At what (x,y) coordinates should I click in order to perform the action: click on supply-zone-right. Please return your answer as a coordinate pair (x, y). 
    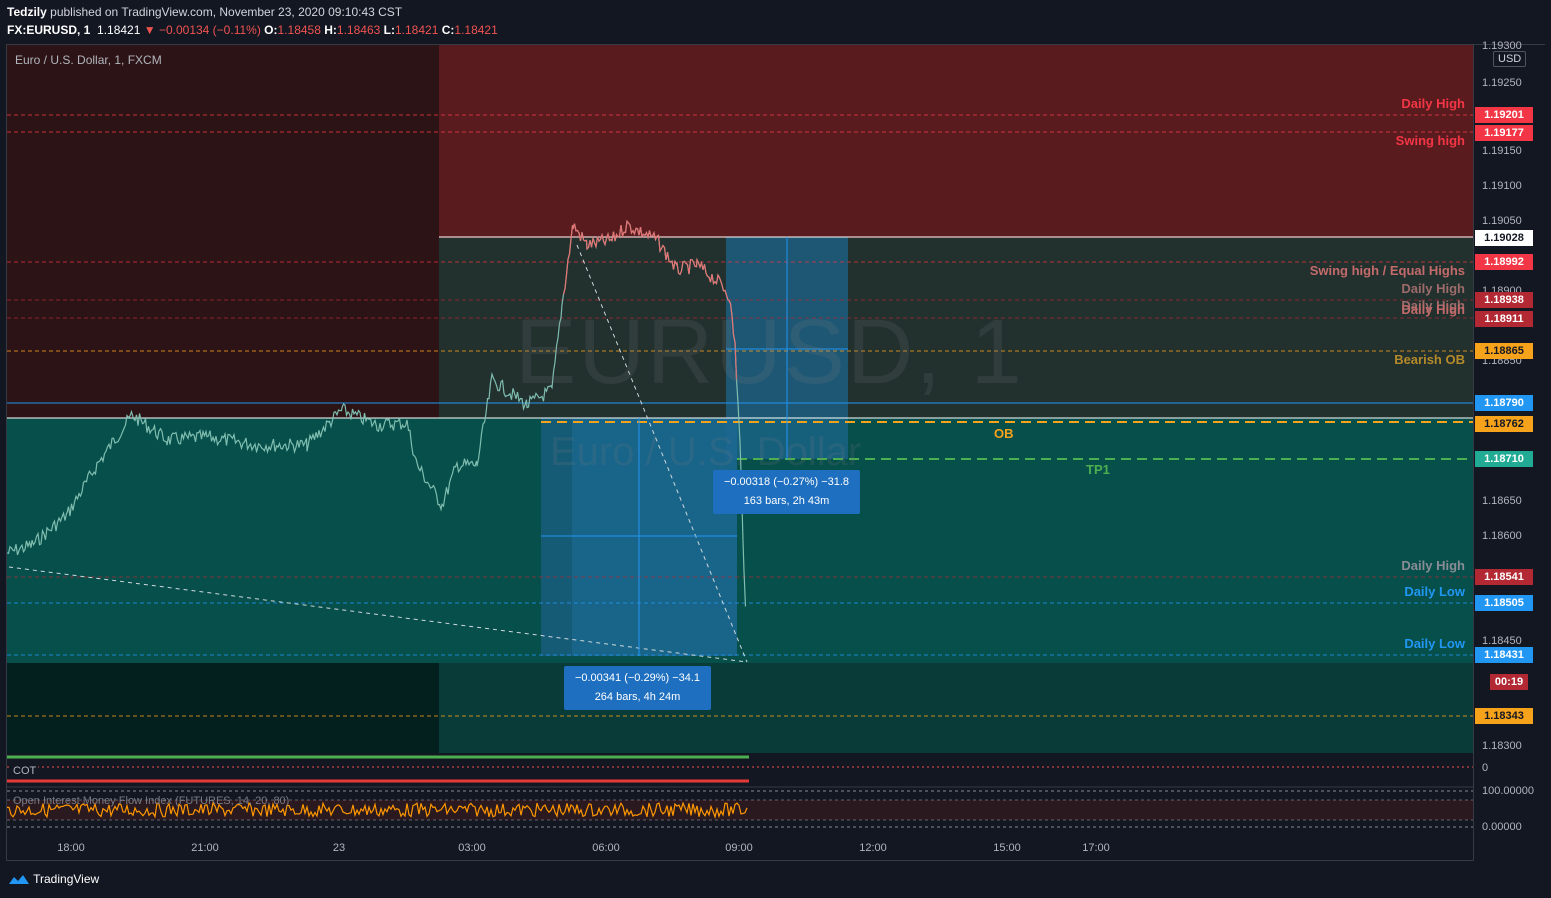
    Looking at the image, I should click on (956, 141).